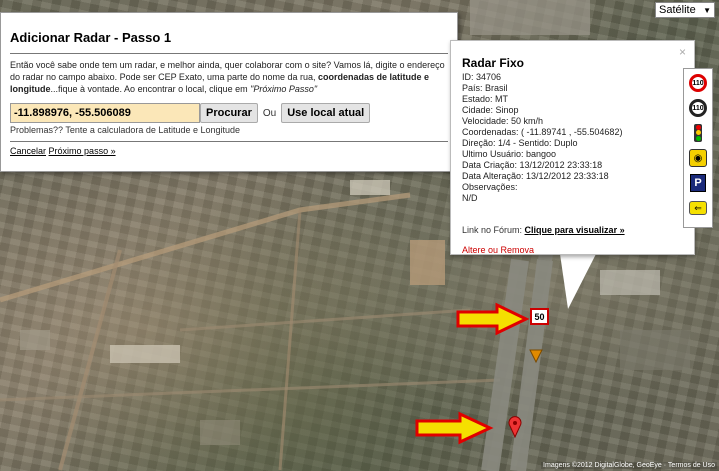 This screenshot has width=719, height=471. I want to click on forum-row: Link no Fórum: Clique para visualizar », so click(578, 230).